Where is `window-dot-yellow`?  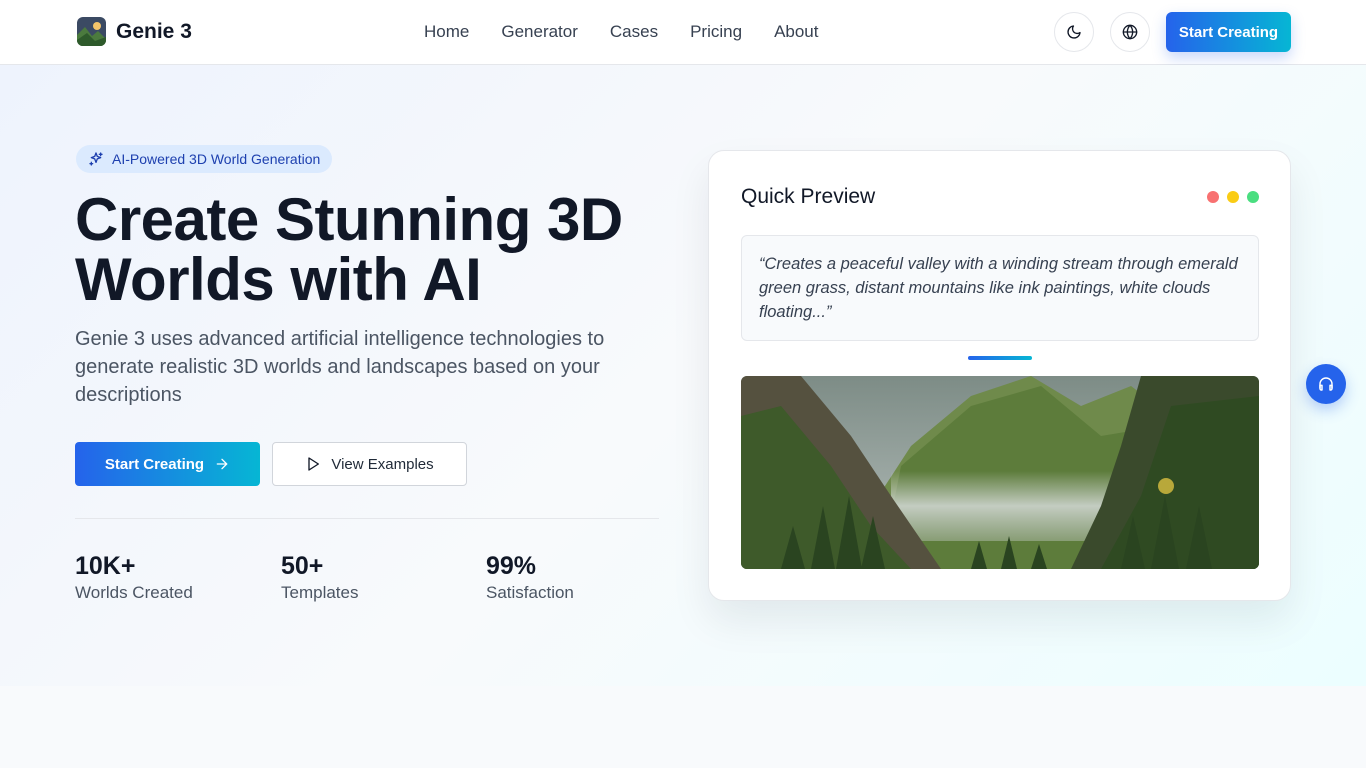
window-dot-yellow is located at coordinates (1233, 197).